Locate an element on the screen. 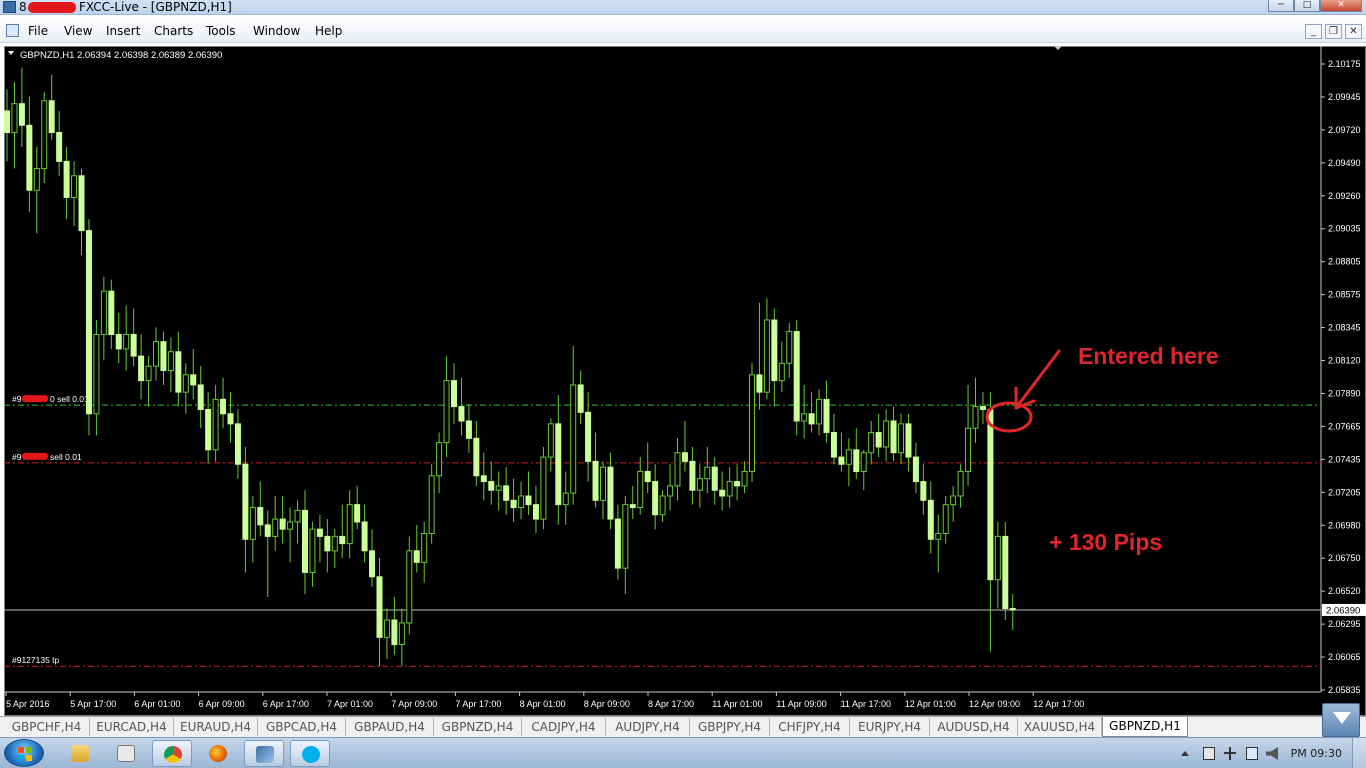 Image resolution: width=1366 pixels, height=768 pixels. menu-view: View is located at coordinates (78, 31).